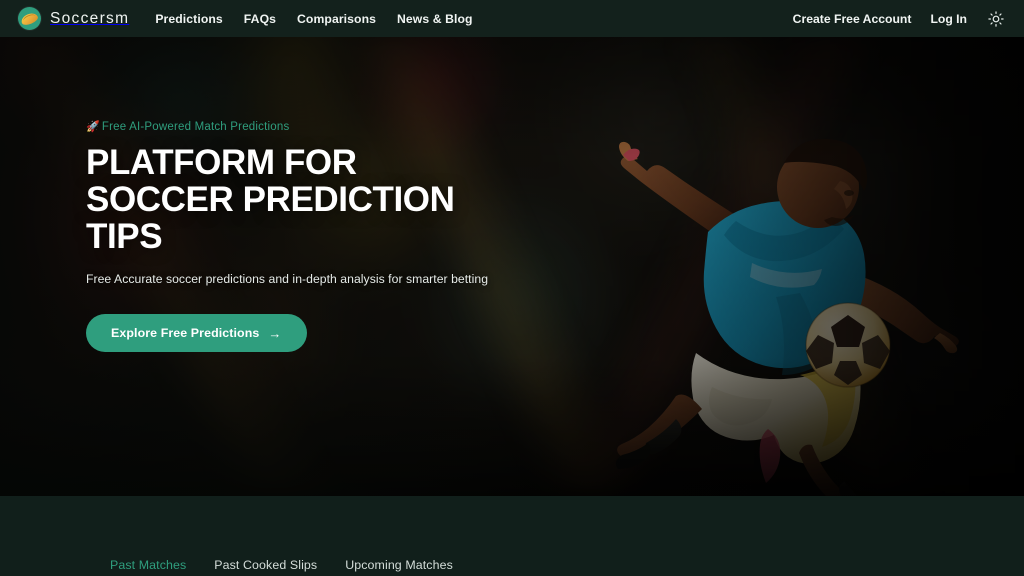 This screenshot has width=1024, height=576. What do you see at coordinates (185, 333) in the screenshot?
I see `cta-label: Explore Free Predictions` at bounding box center [185, 333].